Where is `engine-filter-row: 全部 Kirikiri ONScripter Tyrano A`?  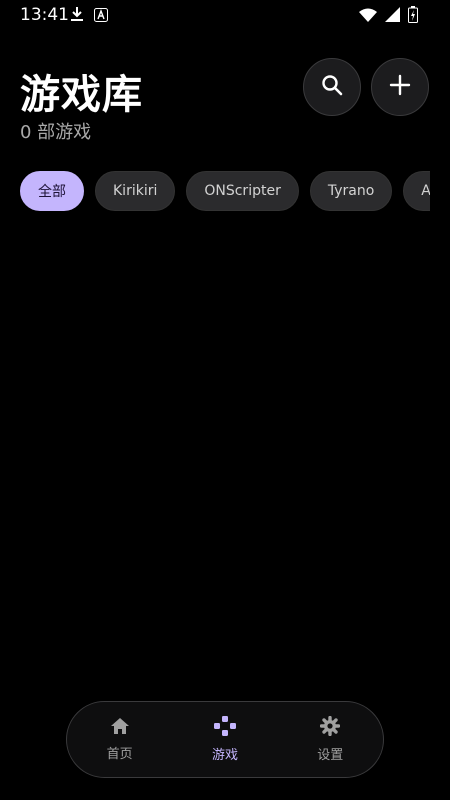
engine-filter-row: 全部 Kirikiri ONScripter Tyrano A is located at coordinates (225, 192).